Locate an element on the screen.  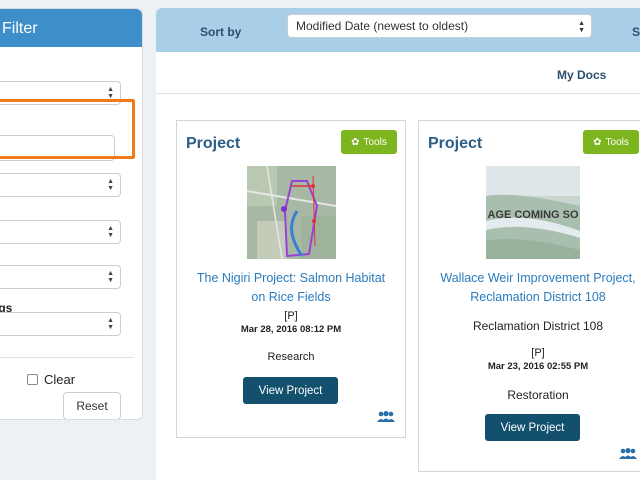
card-title-line: The Nigiri Project: Salmon Habitat is located at coordinates (291, 278).